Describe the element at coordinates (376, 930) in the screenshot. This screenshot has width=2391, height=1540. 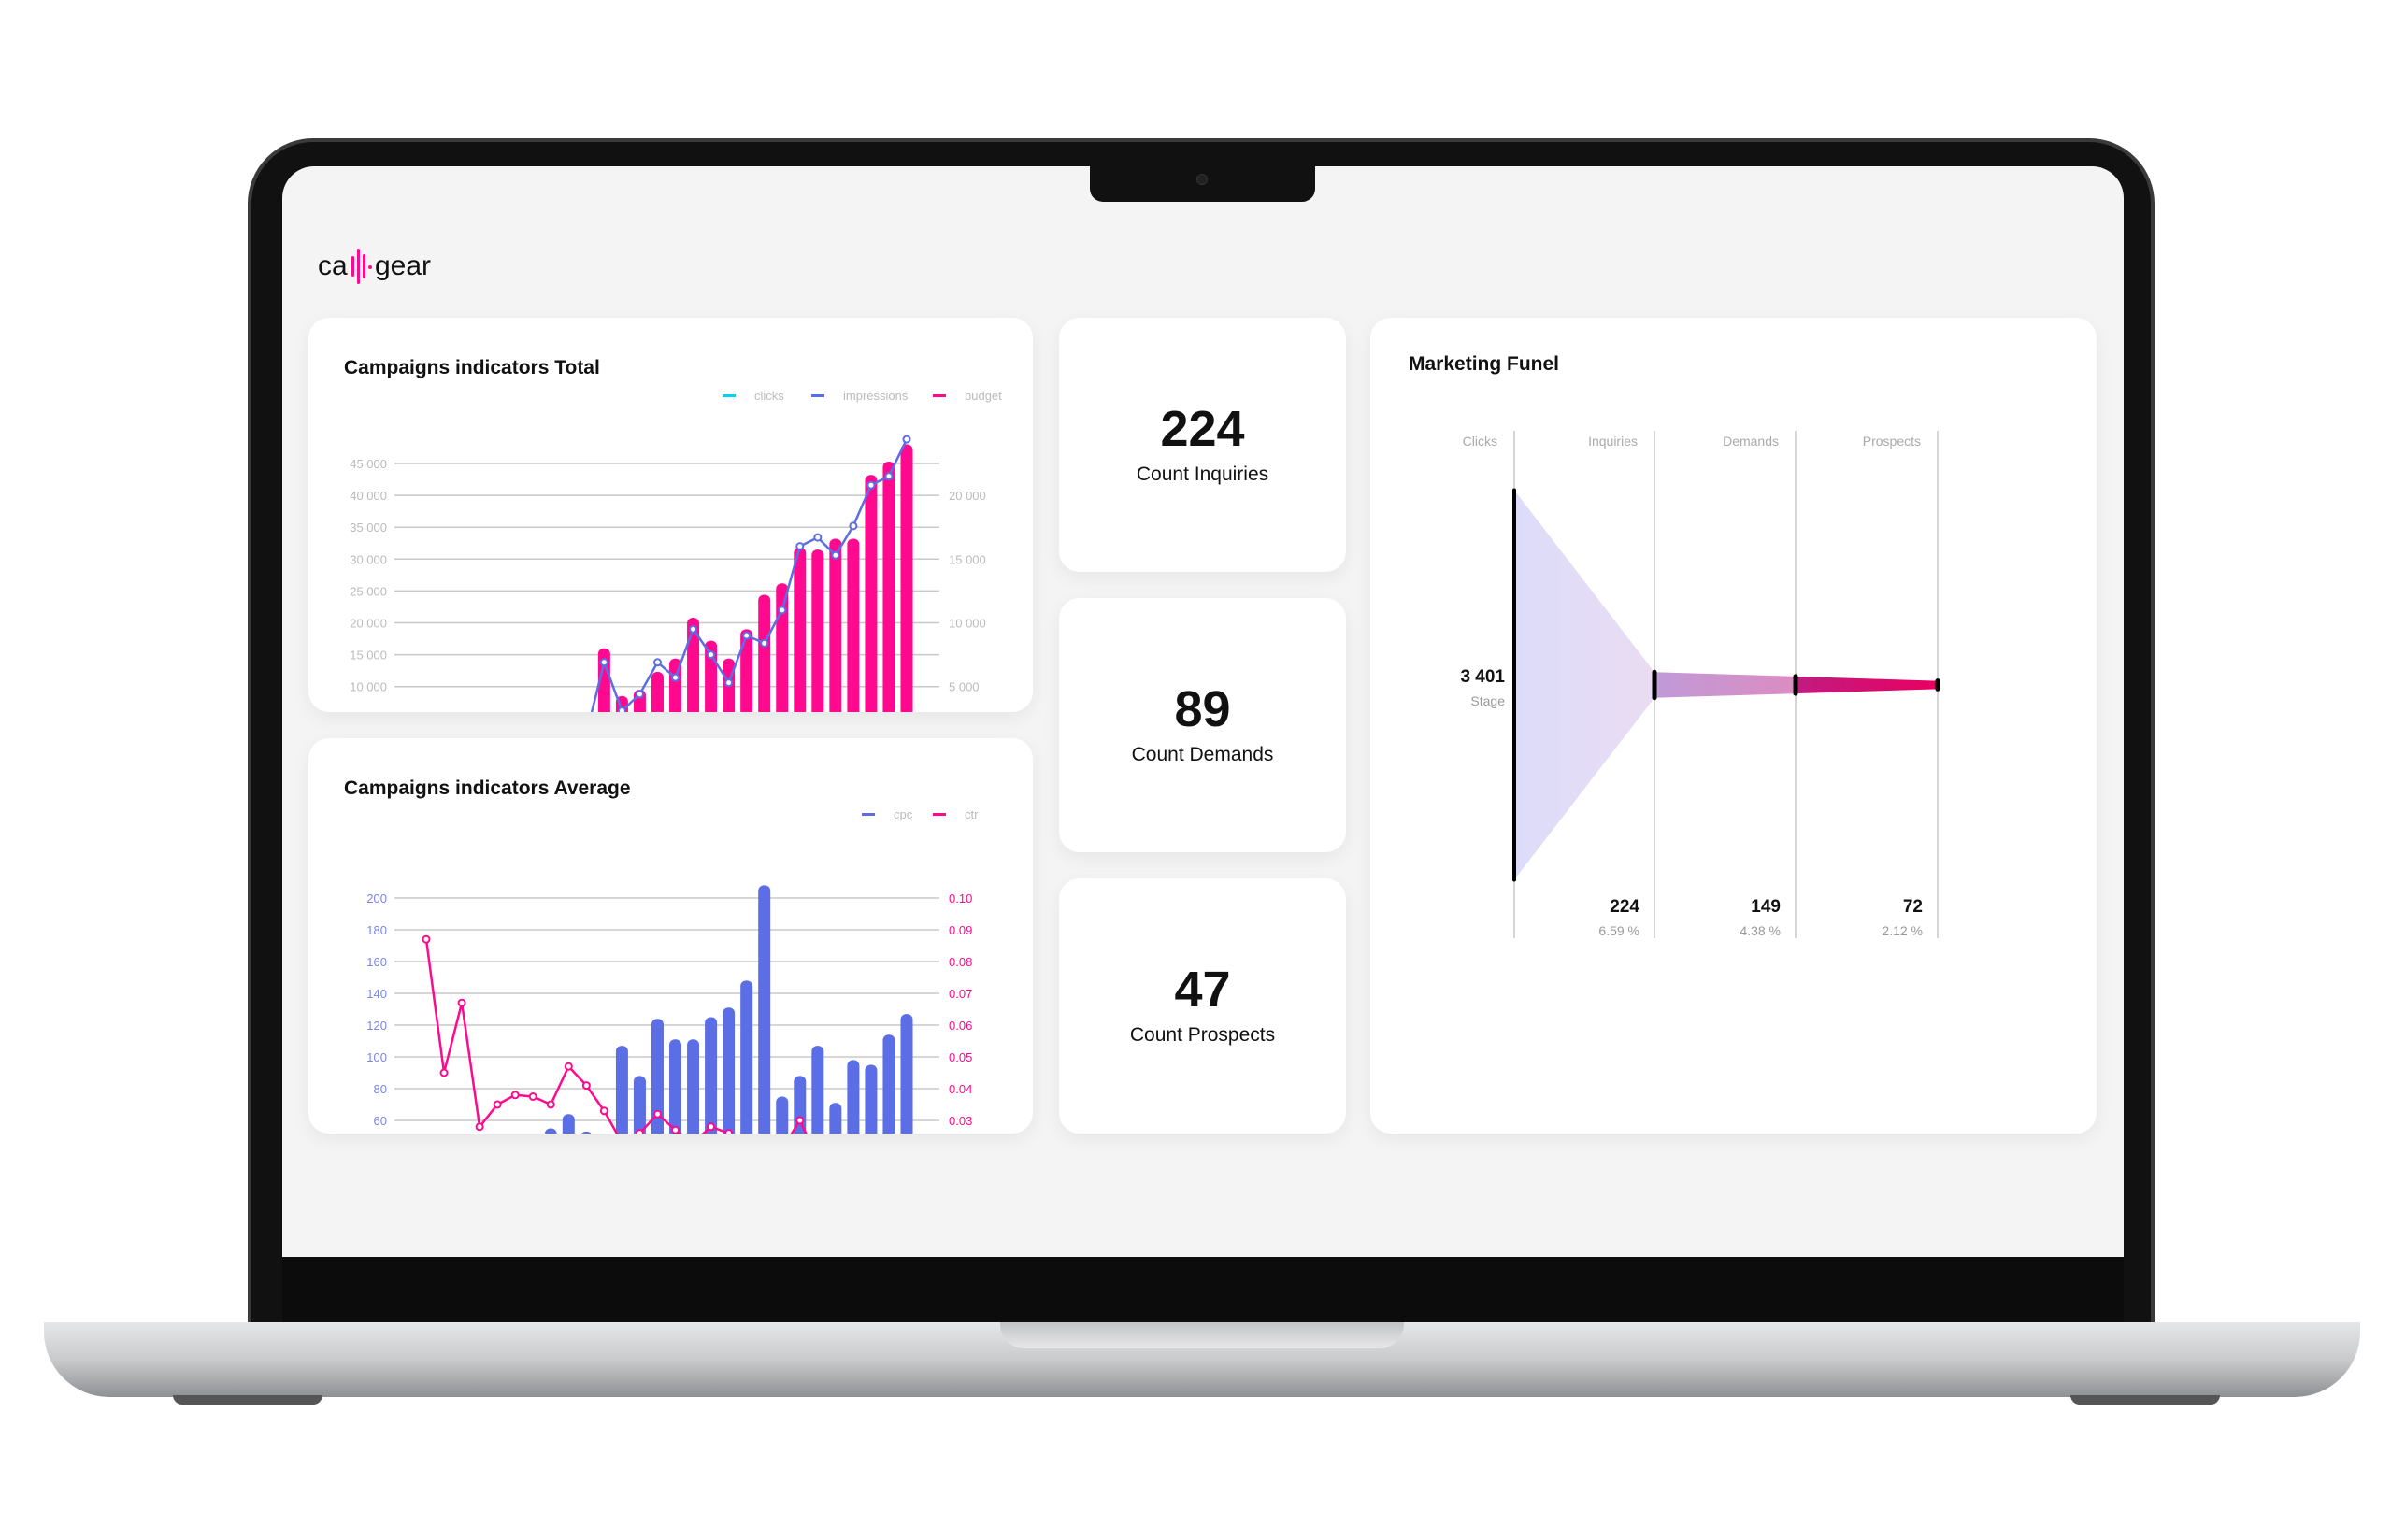
I see `y-tick-label: 180` at that location.